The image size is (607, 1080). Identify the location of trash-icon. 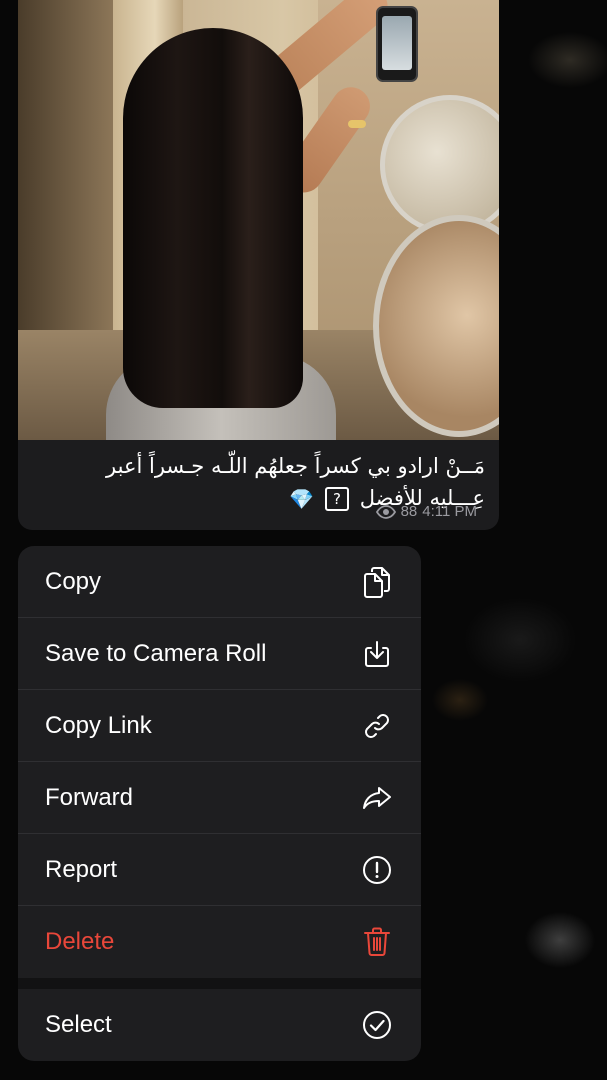
(377, 942).